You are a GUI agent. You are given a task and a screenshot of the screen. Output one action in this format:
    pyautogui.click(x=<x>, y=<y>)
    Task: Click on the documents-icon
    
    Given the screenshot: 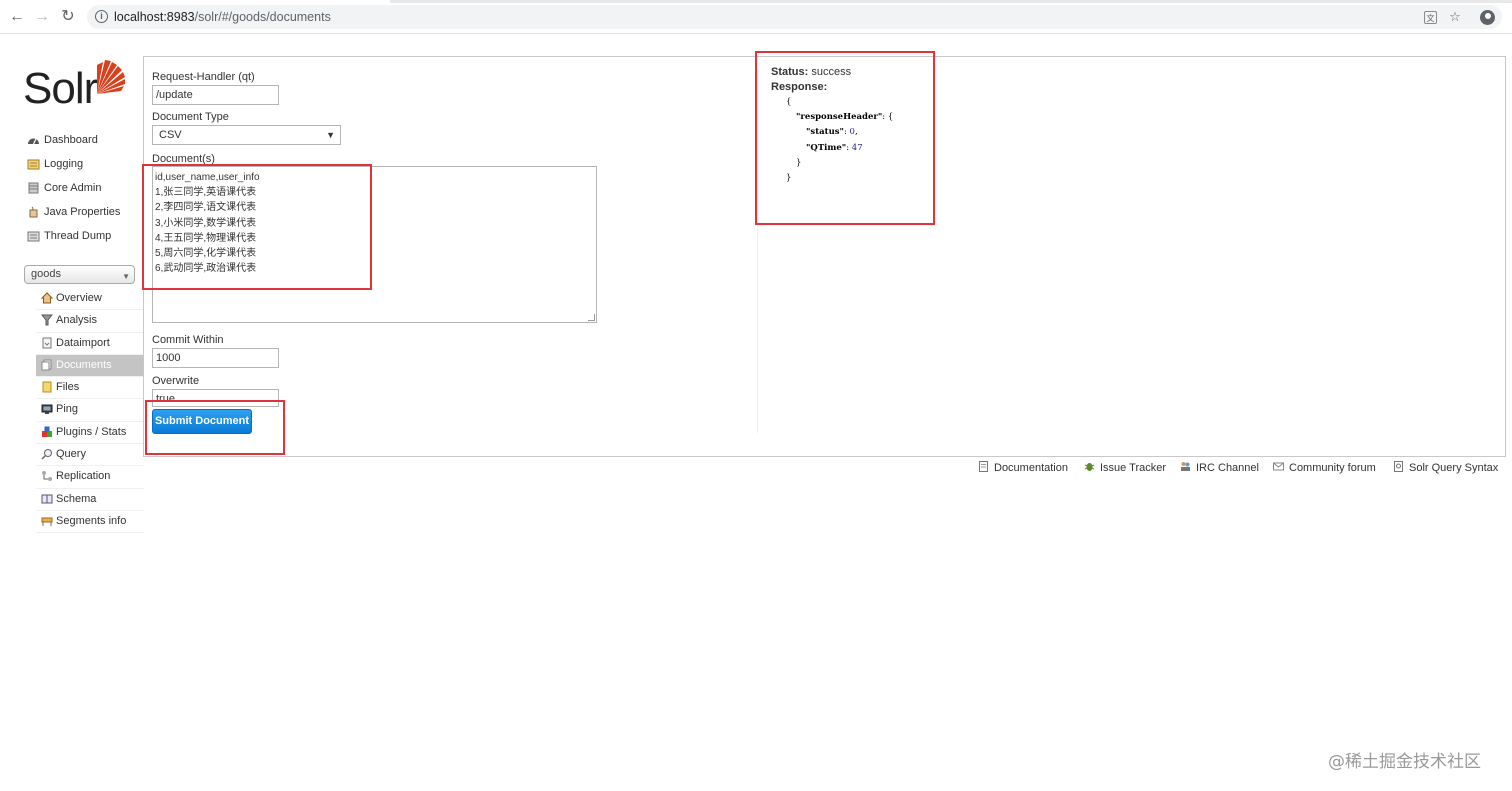 What is the action you would take?
    pyautogui.click(x=46, y=365)
    